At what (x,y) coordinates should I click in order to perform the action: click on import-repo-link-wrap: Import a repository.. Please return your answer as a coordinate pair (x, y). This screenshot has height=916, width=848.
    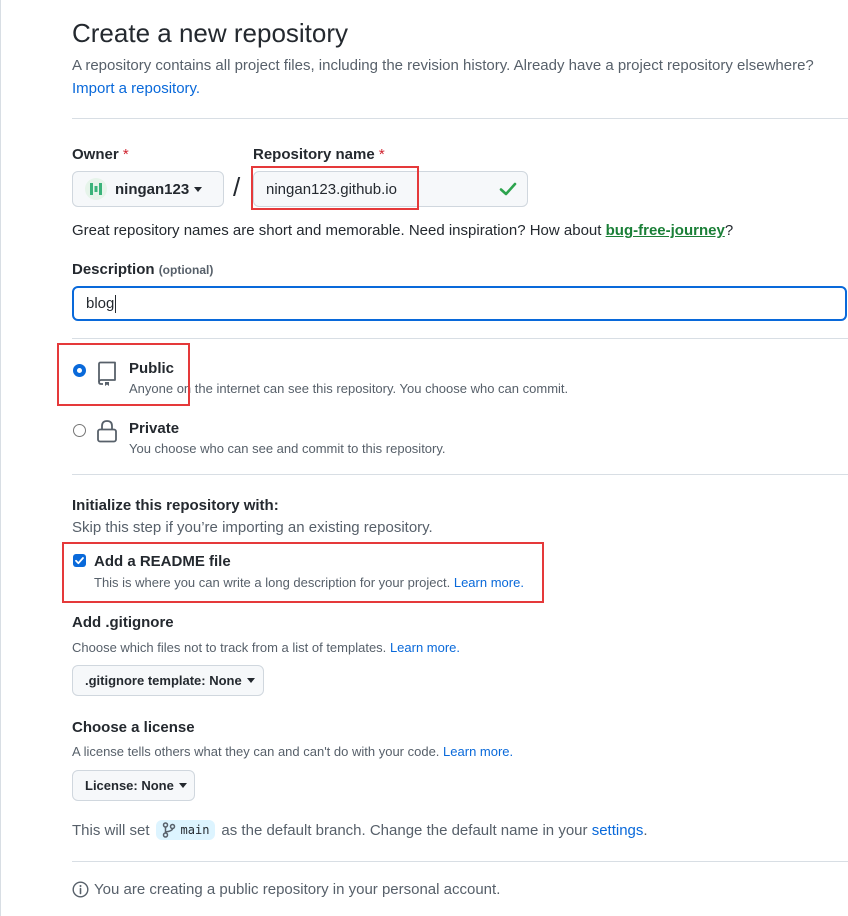
    Looking at the image, I should click on (136, 88).